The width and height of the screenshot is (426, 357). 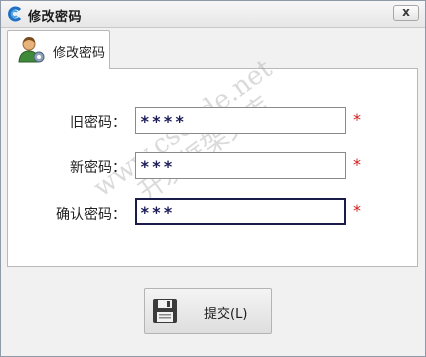 What do you see at coordinates (213, 14) in the screenshot?
I see `title-bar: 修改密码 x` at bounding box center [213, 14].